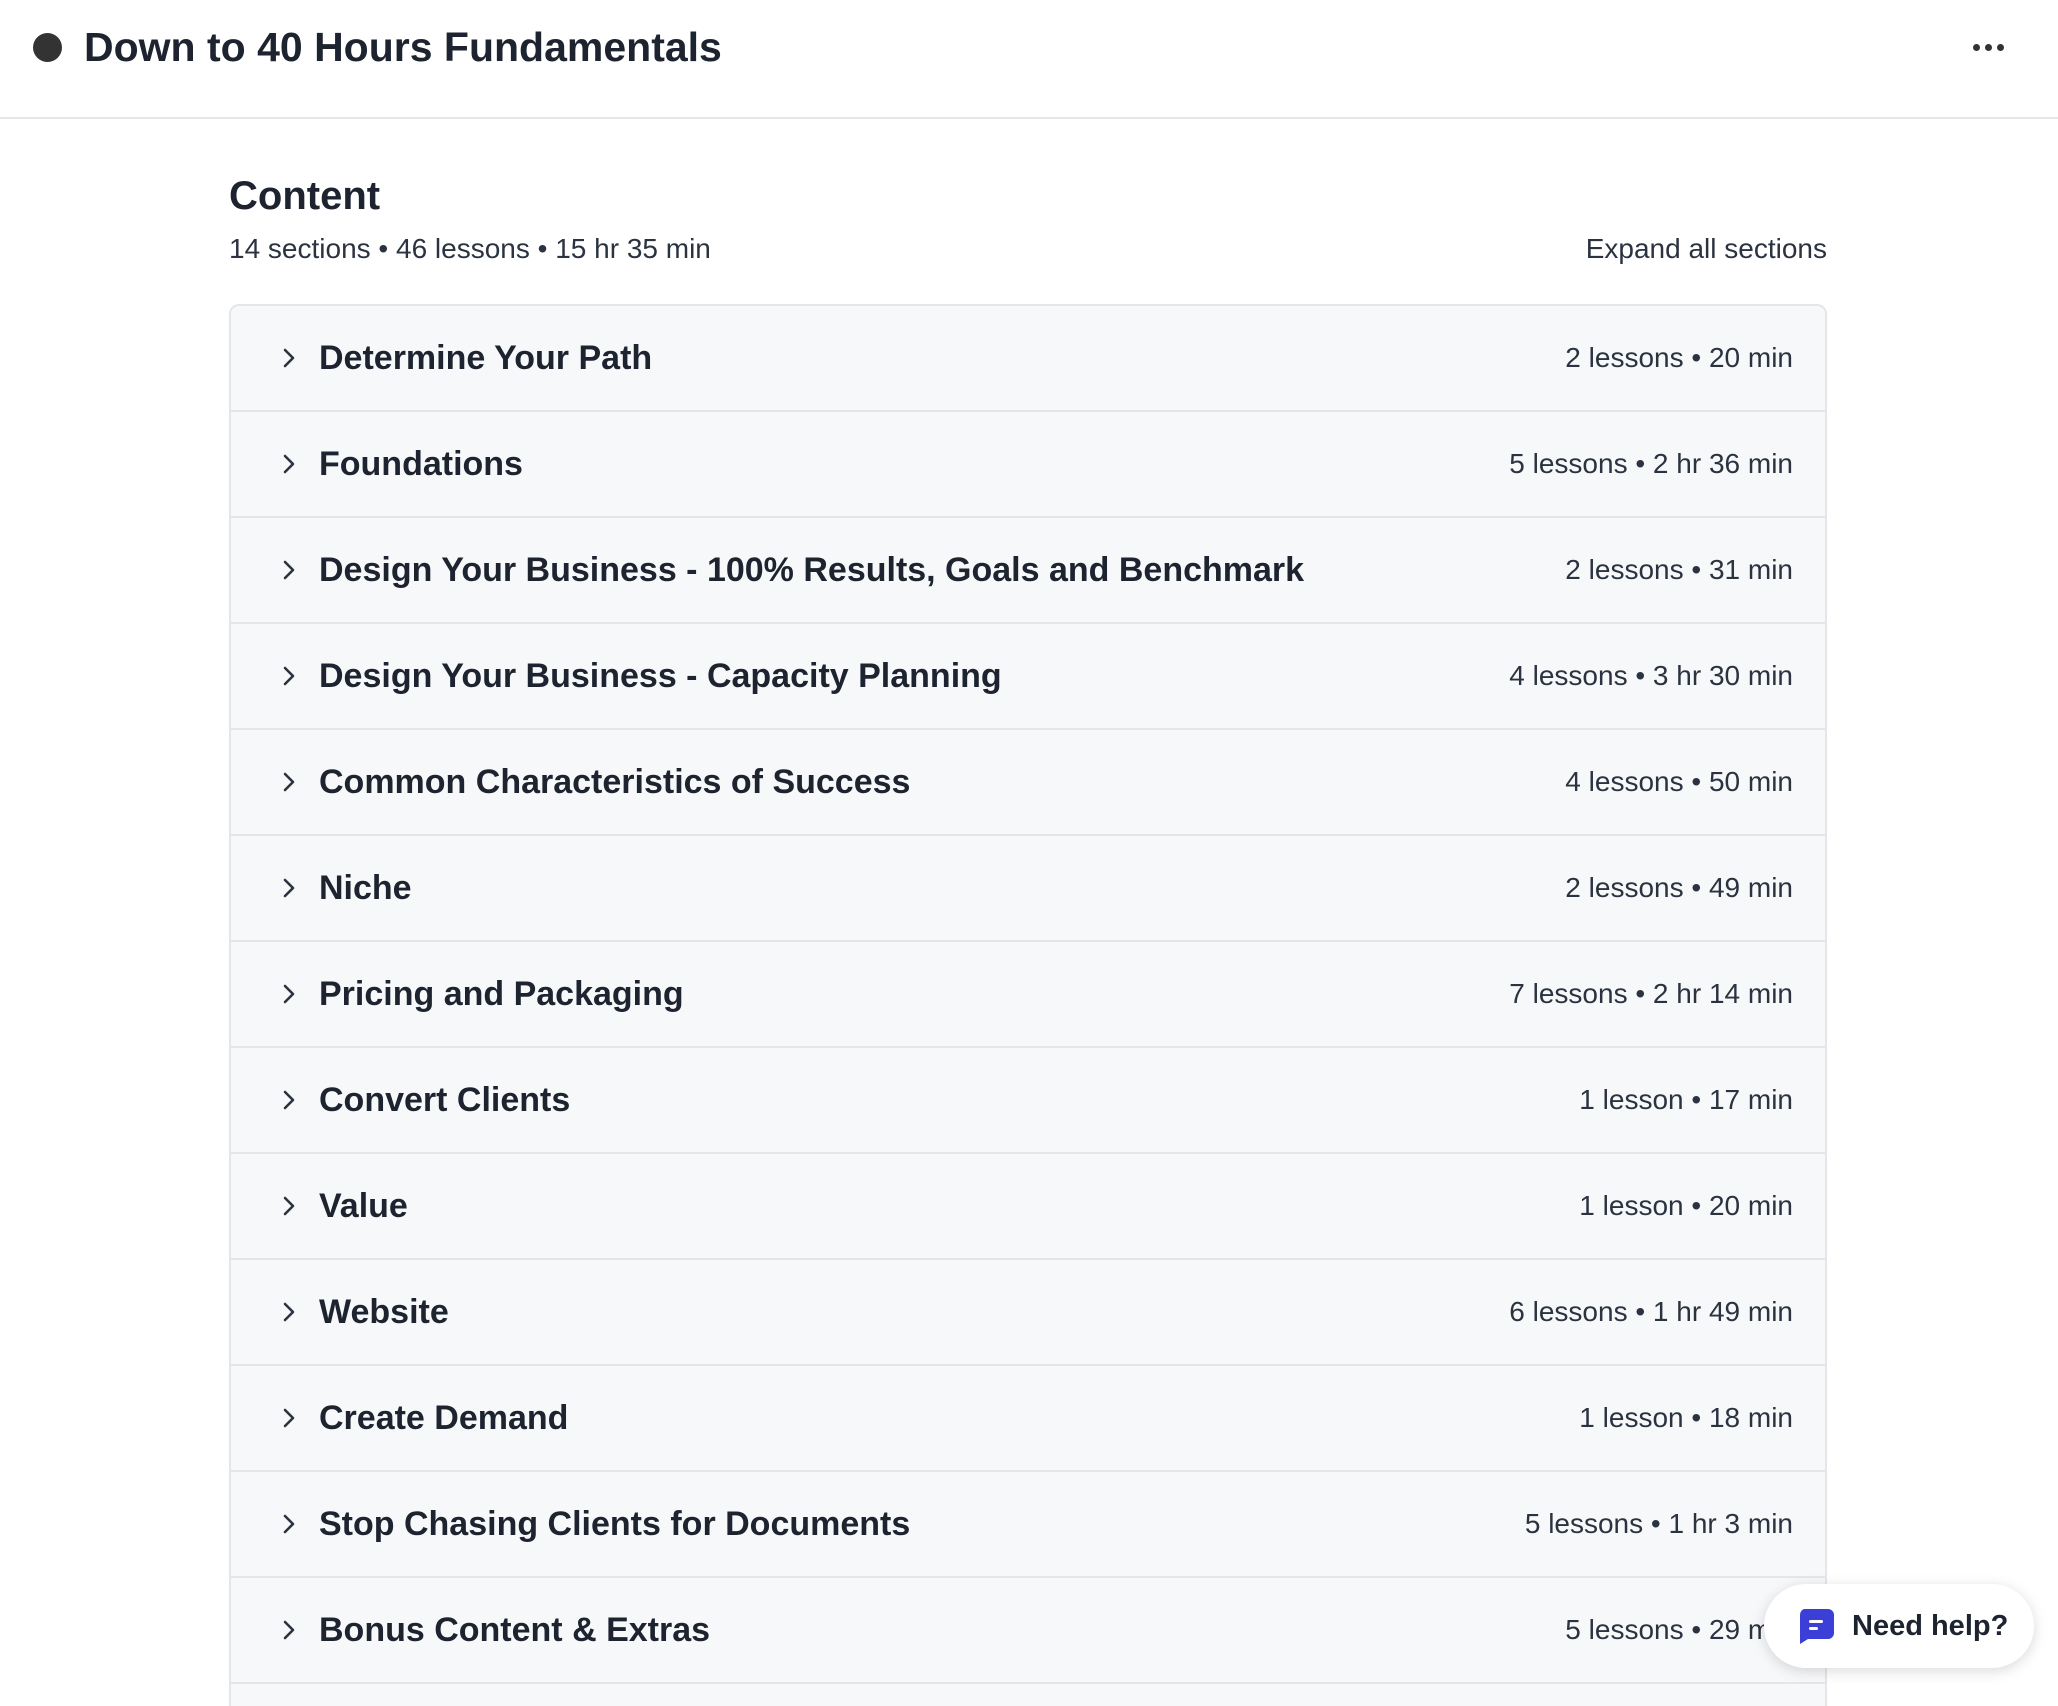 The width and height of the screenshot is (2058, 1706). What do you see at coordinates (1679, 357) in the screenshot?
I see `section-meta: 2 lessons • 20 min` at bounding box center [1679, 357].